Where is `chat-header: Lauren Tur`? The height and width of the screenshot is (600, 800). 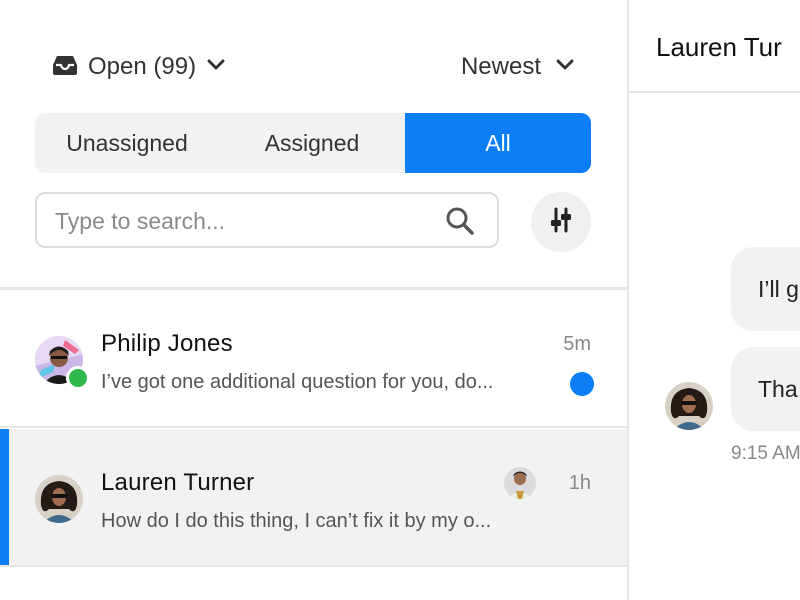 chat-header: Lauren Tur is located at coordinates (714, 46).